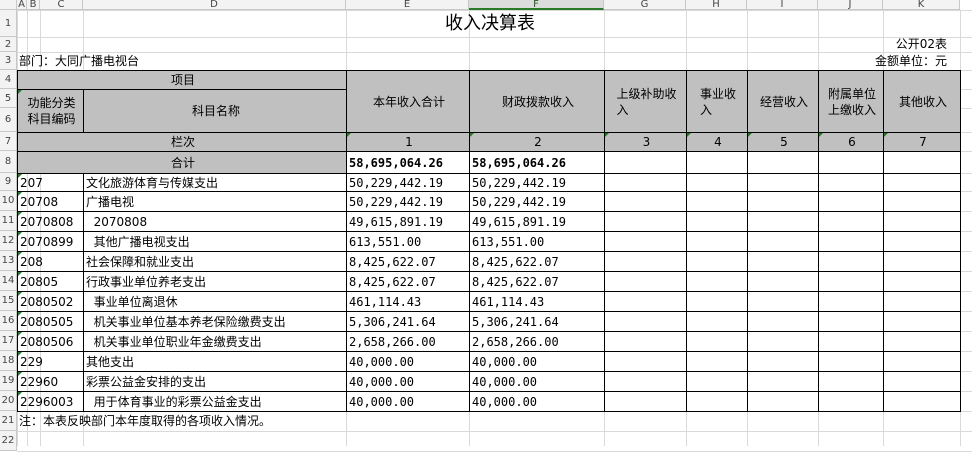  Describe the element at coordinates (8, 361) in the screenshot. I see `row-header: 18` at that location.